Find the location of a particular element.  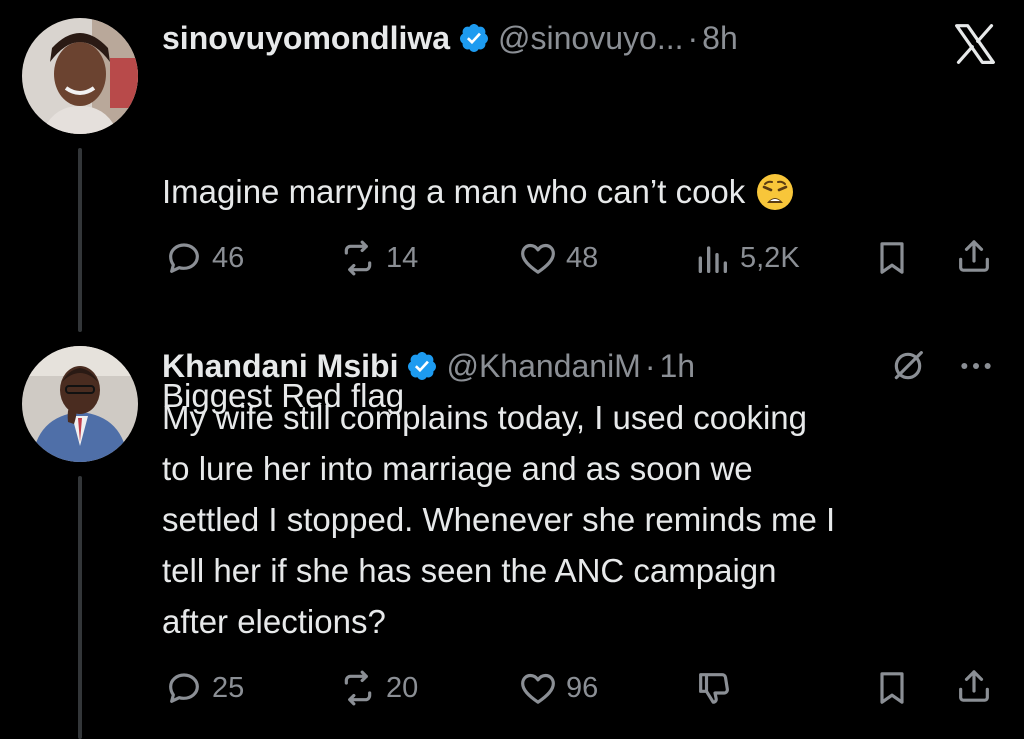

weary-face-emoji-icon is located at coordinates (775, 191).